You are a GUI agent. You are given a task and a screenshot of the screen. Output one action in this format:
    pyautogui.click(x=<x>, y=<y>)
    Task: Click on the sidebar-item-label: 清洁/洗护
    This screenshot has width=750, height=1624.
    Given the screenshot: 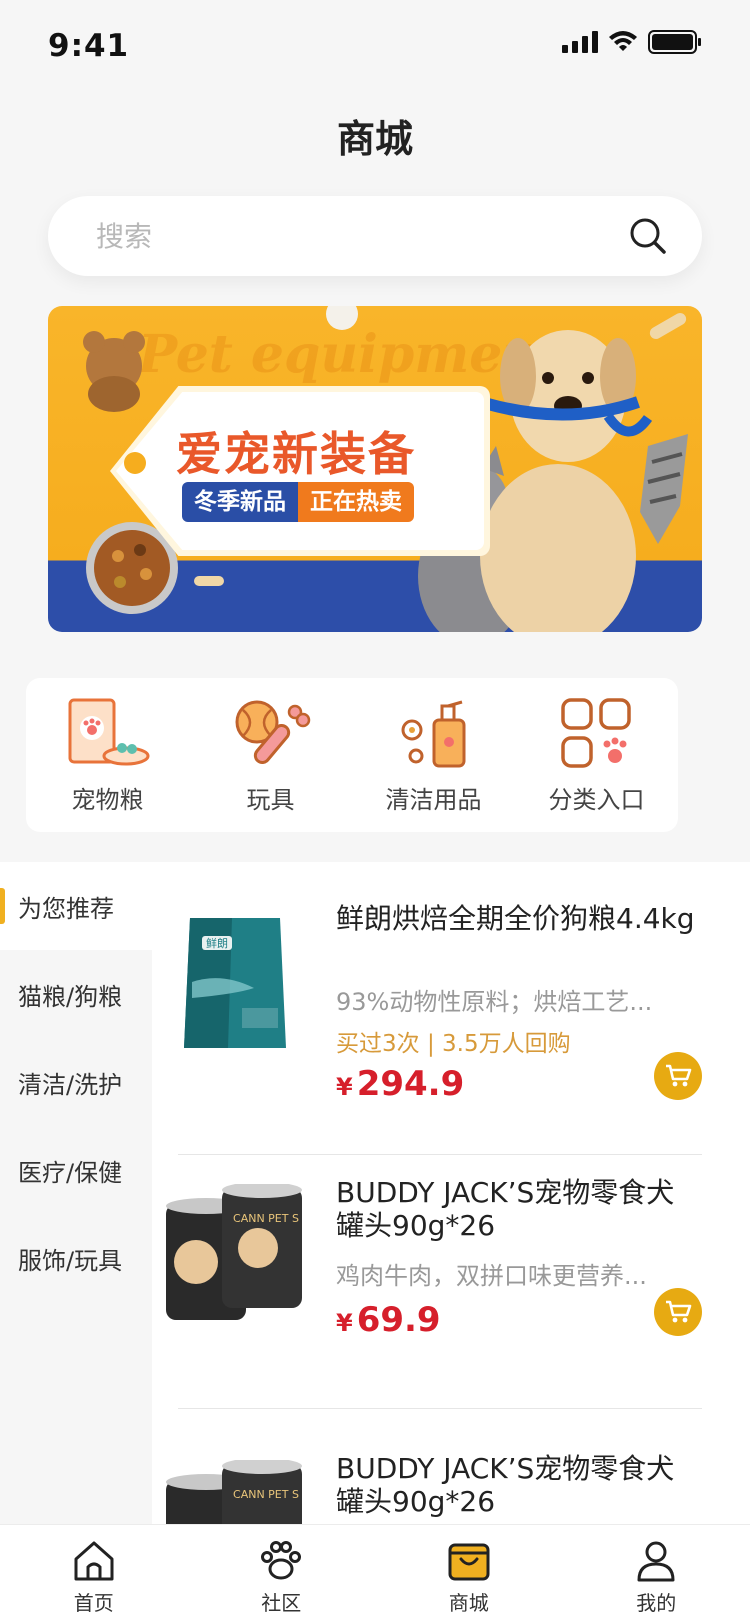 What is the action you would take?
    pyautogui.click(x=70, y=1084)
    